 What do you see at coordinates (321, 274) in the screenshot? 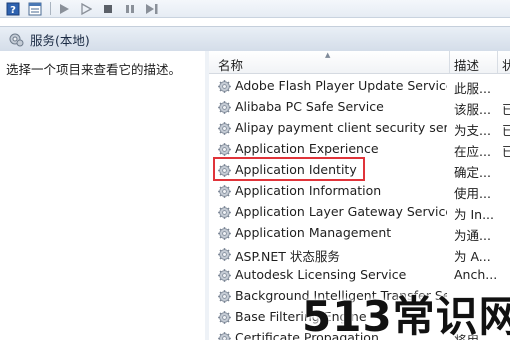
I see `service-name: Autodesk Licensing Service` at bounding box center [321, 274].